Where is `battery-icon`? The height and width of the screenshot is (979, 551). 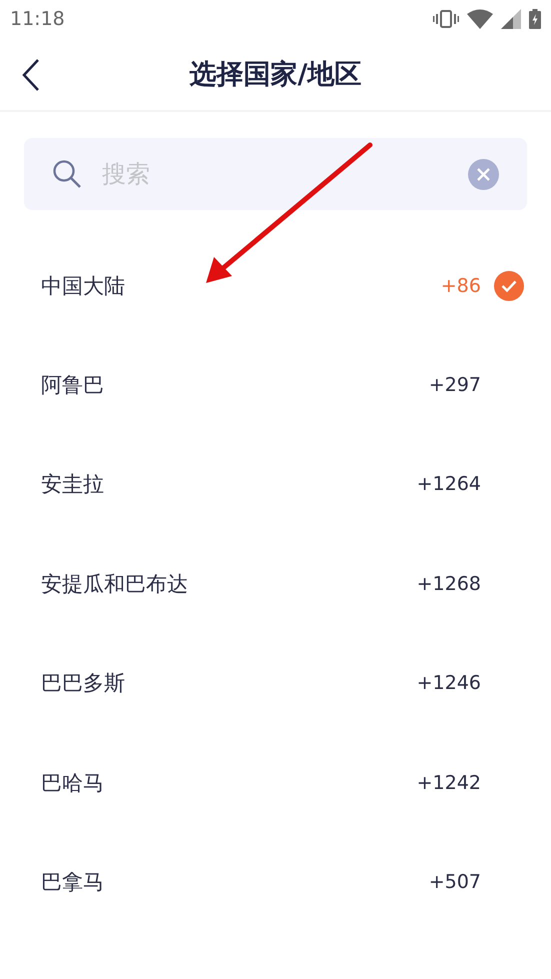
battery-icon is located at coordinates (535, 19).